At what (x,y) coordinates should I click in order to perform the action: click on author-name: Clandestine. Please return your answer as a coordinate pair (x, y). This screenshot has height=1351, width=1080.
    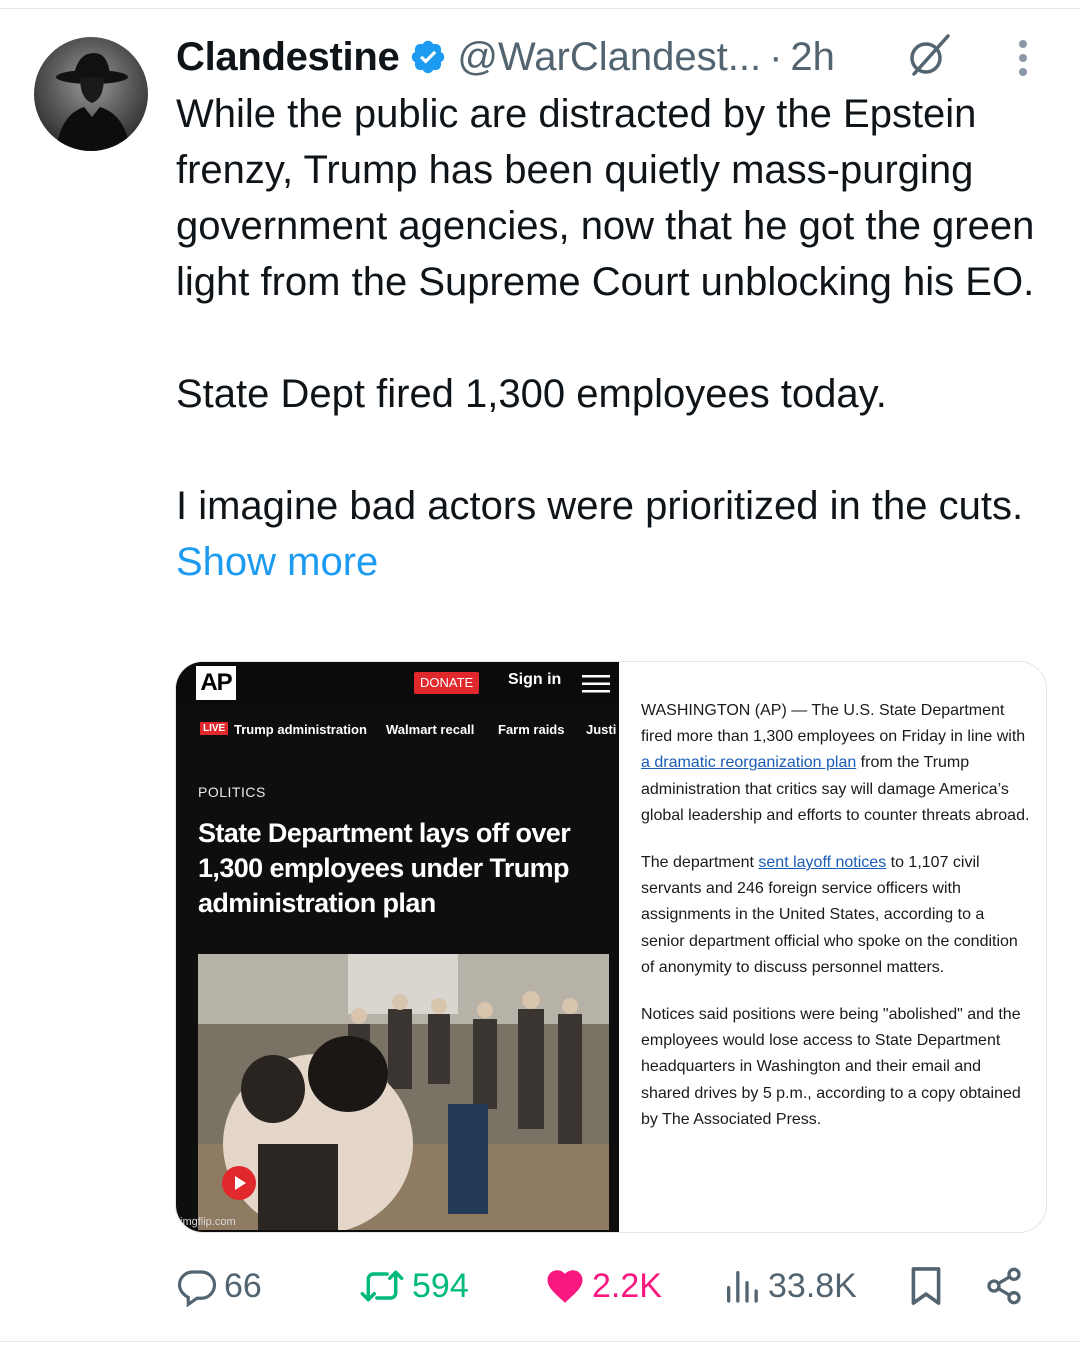
    Looking at the image, I should click on (288, 57).